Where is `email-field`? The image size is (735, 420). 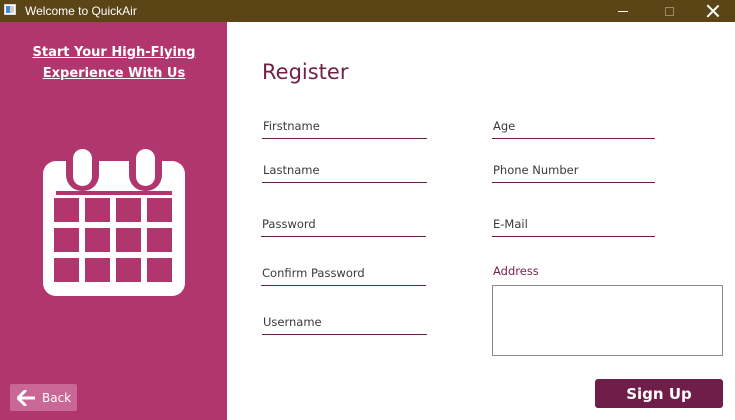
email-field is located at coordinates (573, 224).